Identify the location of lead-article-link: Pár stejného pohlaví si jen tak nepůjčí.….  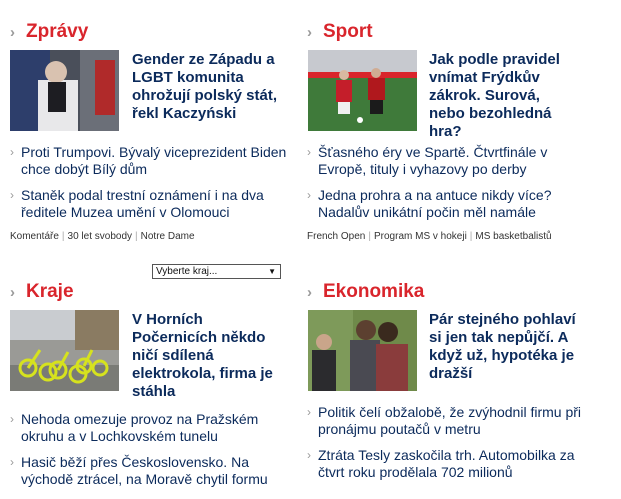
(504, 347).